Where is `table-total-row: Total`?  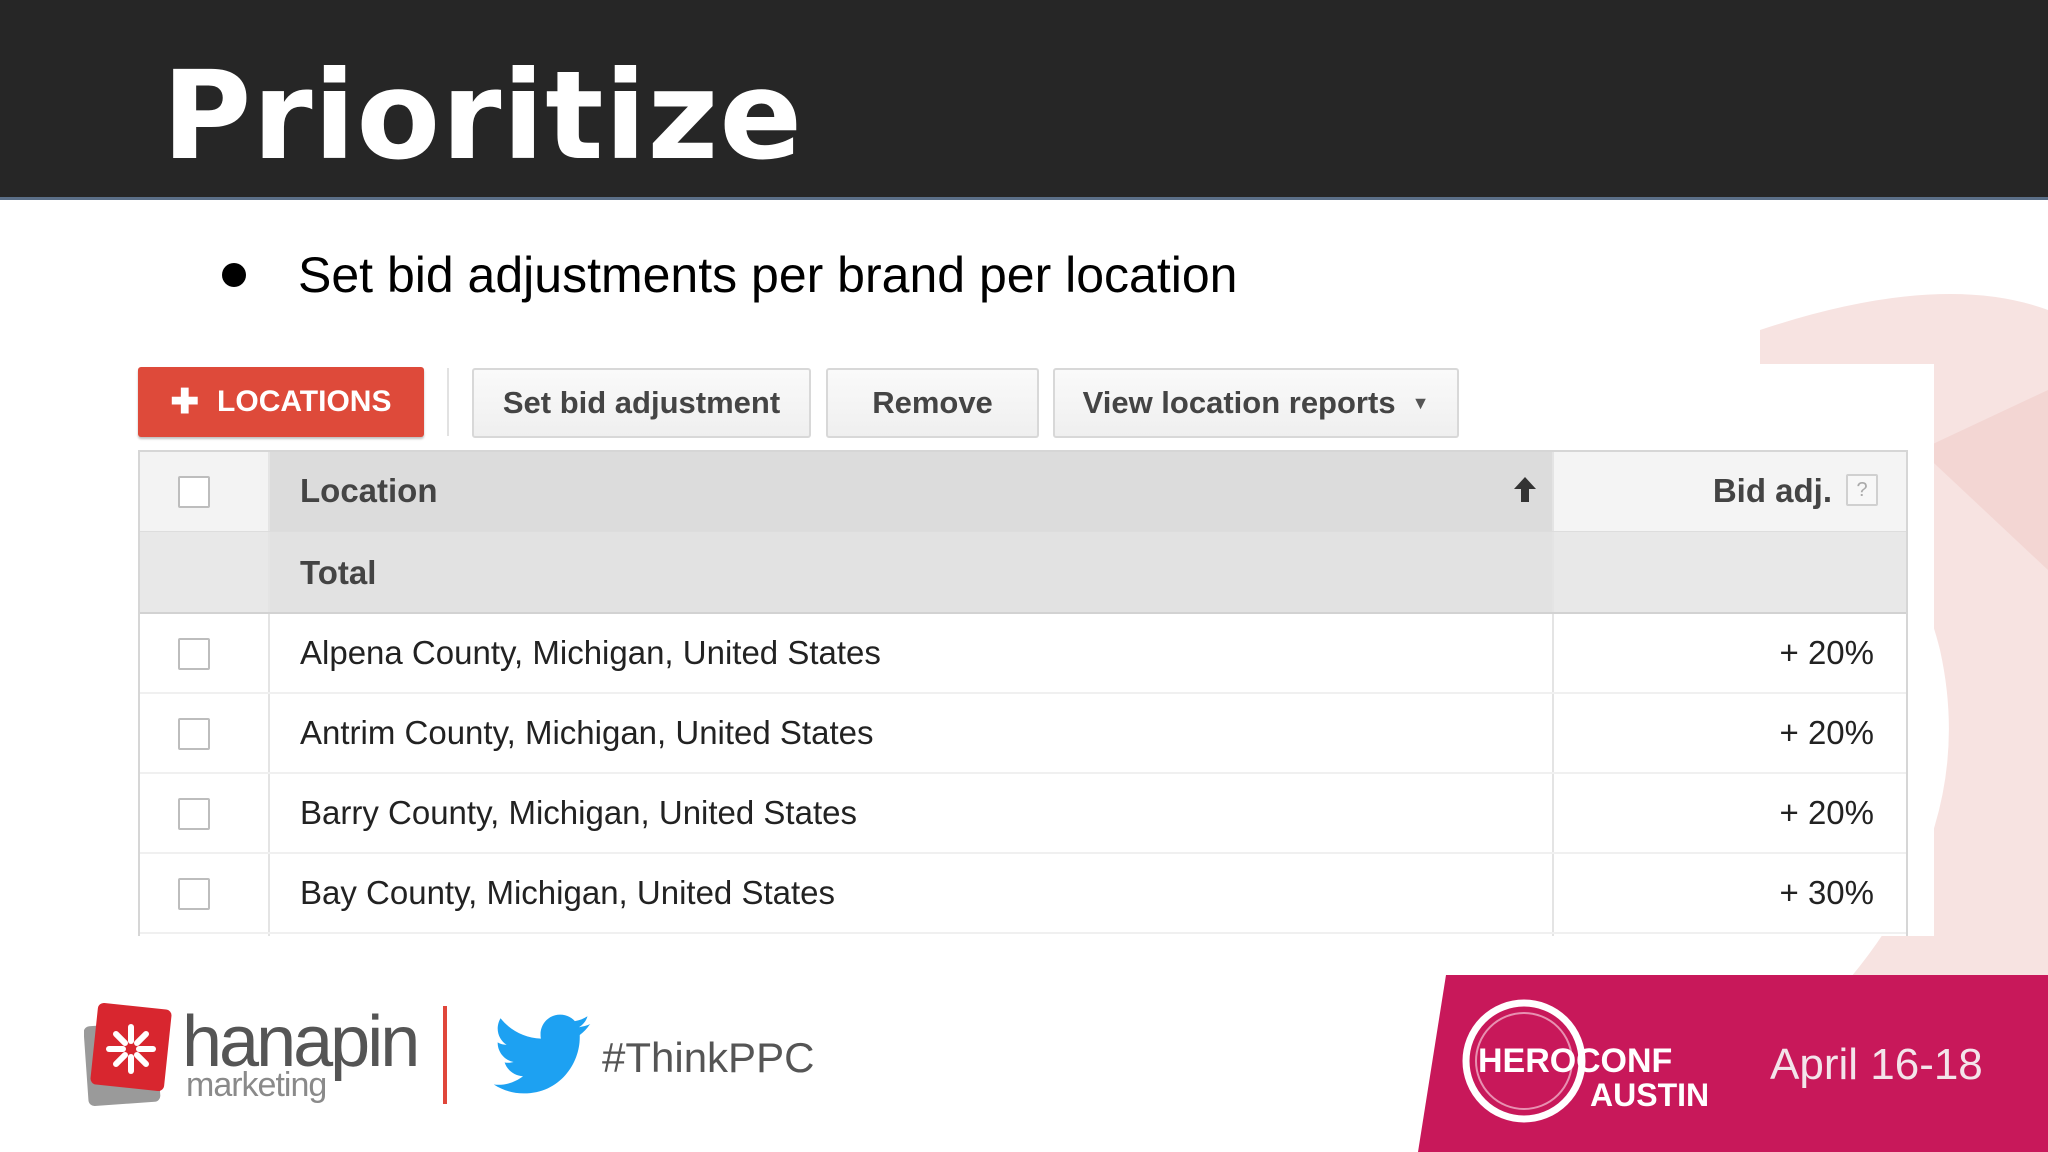
table-total-row: Total is located at coordinates (1023, 573).